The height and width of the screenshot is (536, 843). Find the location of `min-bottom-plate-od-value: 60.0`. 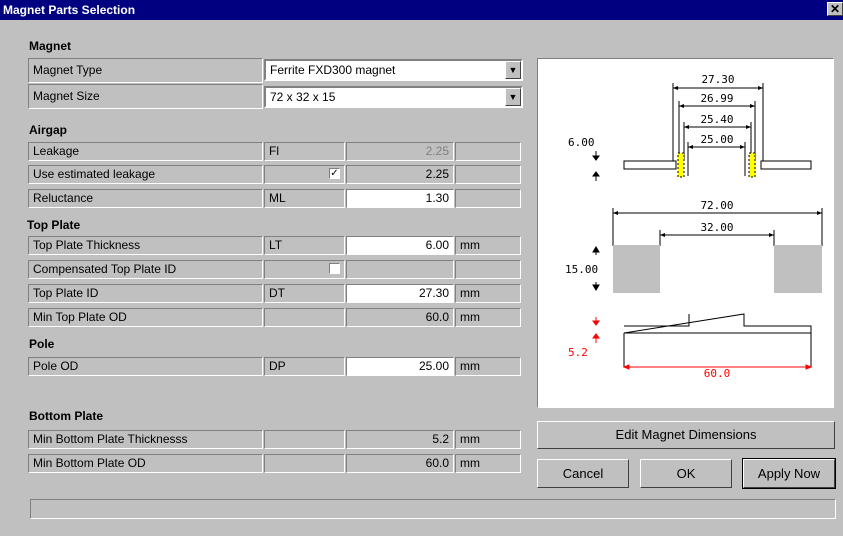

min-bottom-plate-od-value: 60.0 is located at coordinates (400, 463).